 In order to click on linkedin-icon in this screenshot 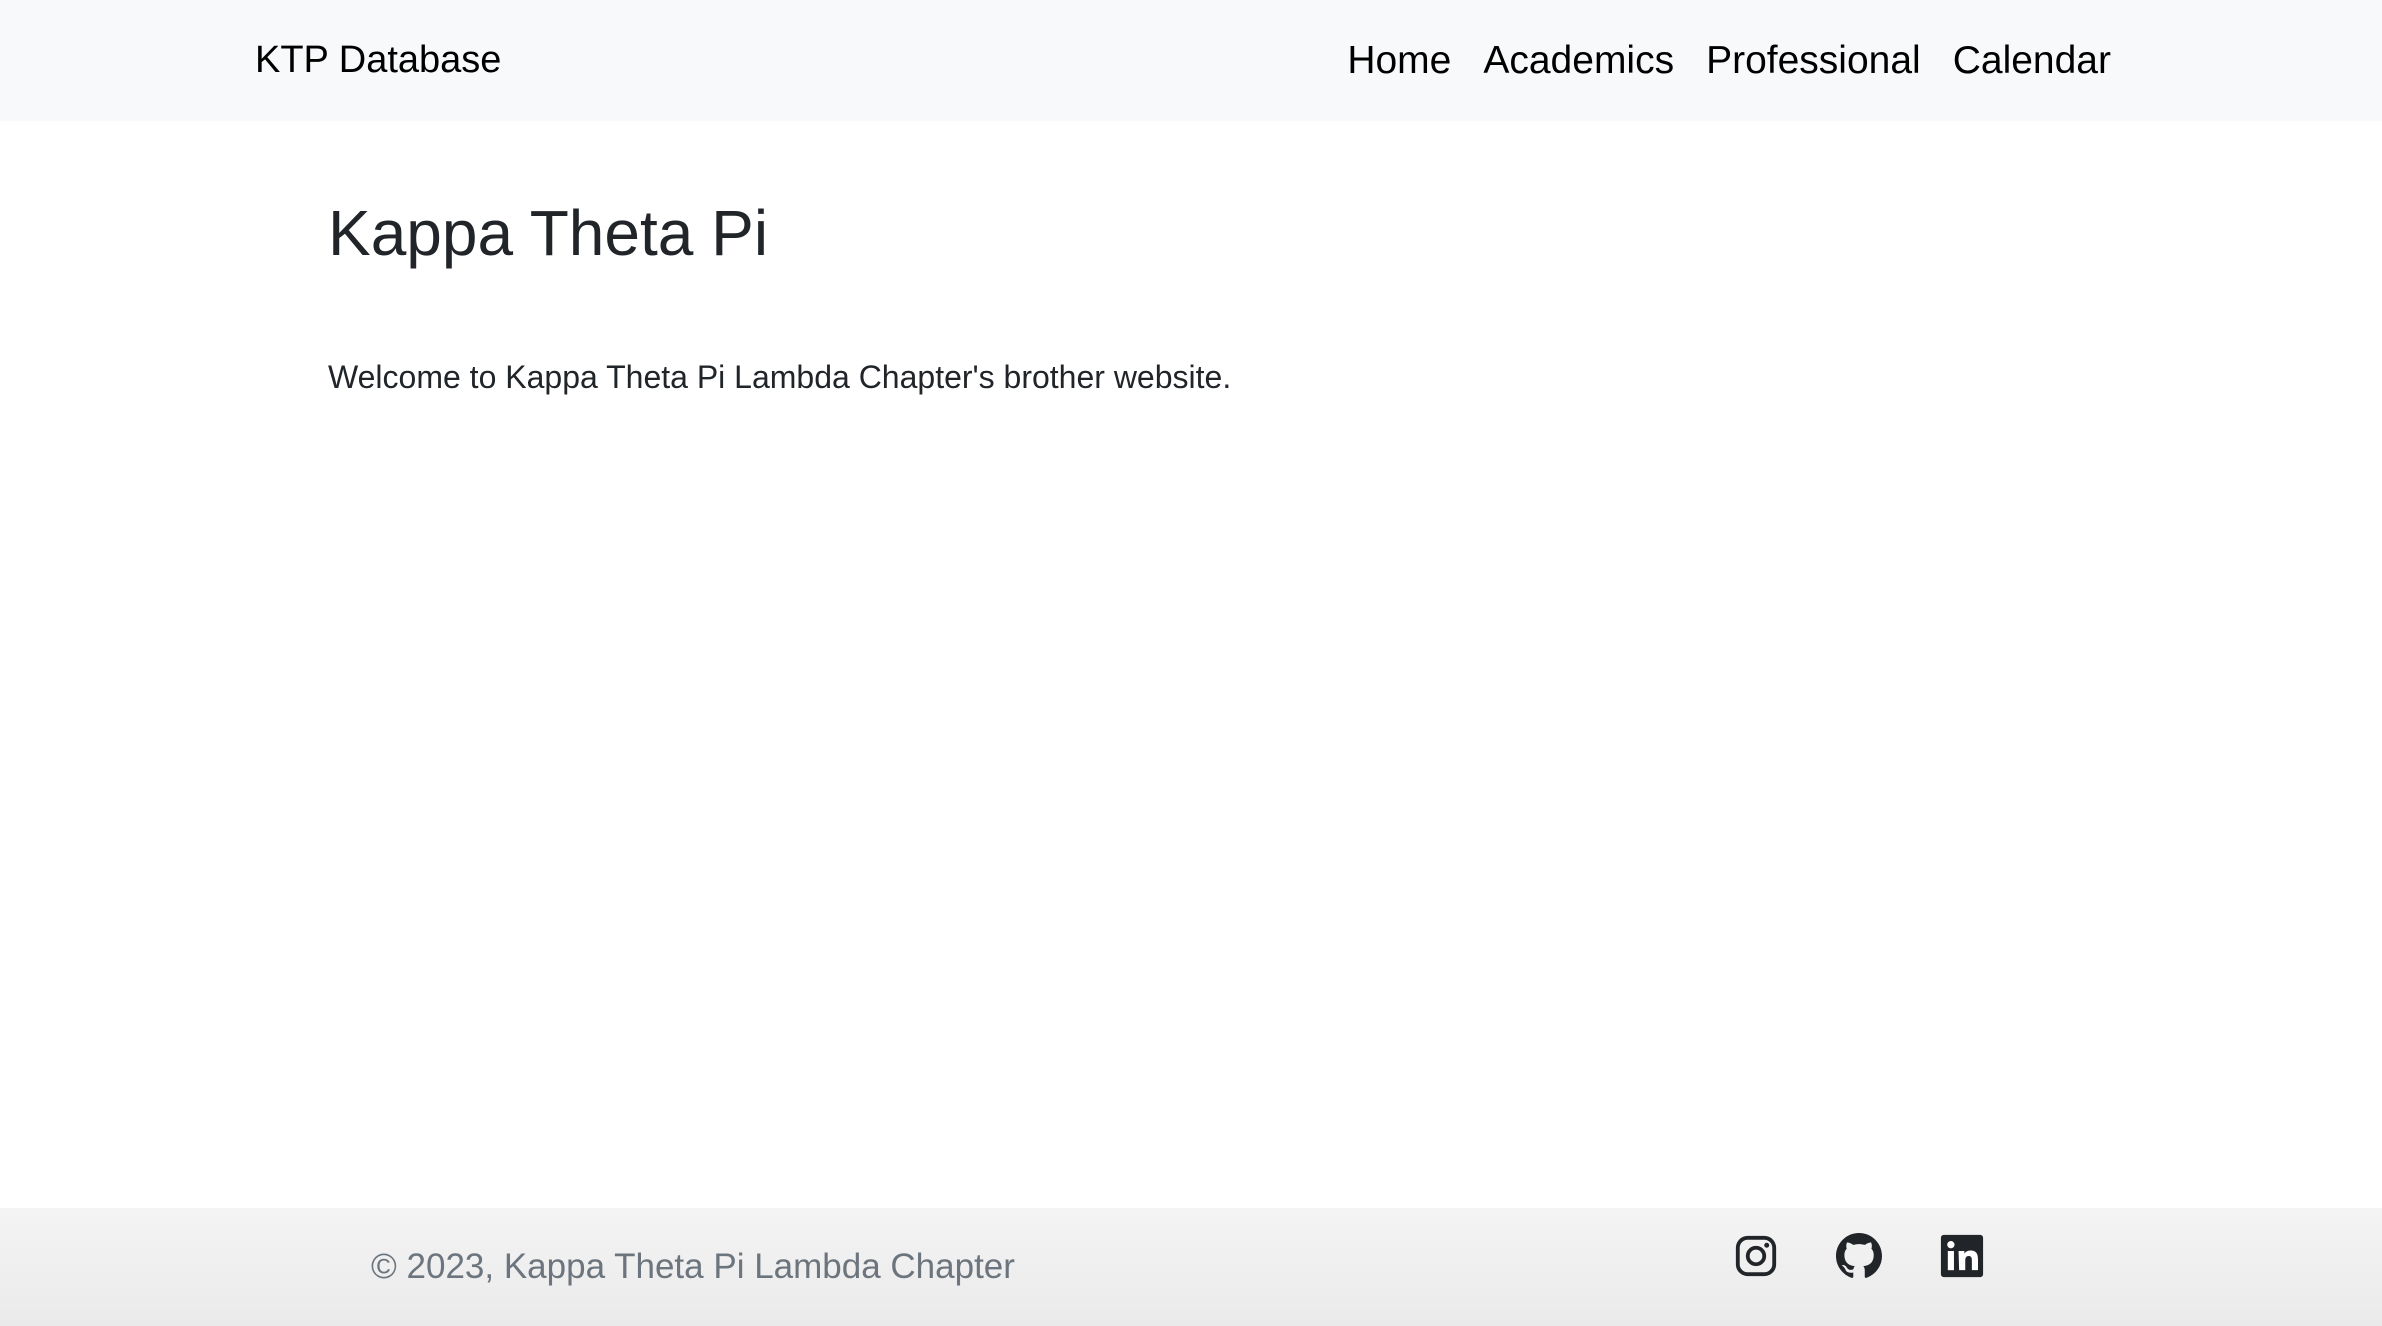, I will do `click(1962, 1256)`.